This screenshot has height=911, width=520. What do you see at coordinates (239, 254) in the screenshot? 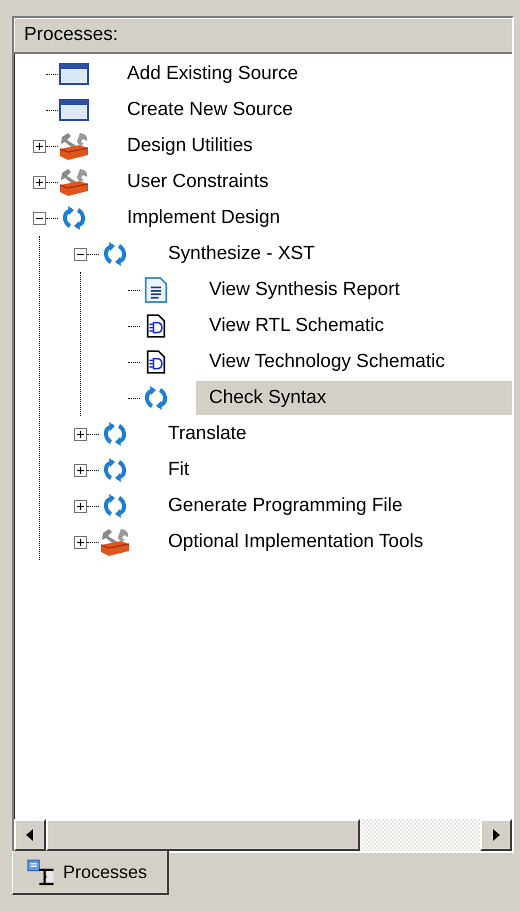
I see `tree-item: Synthesize - XST` at bounding box center [239, 254].